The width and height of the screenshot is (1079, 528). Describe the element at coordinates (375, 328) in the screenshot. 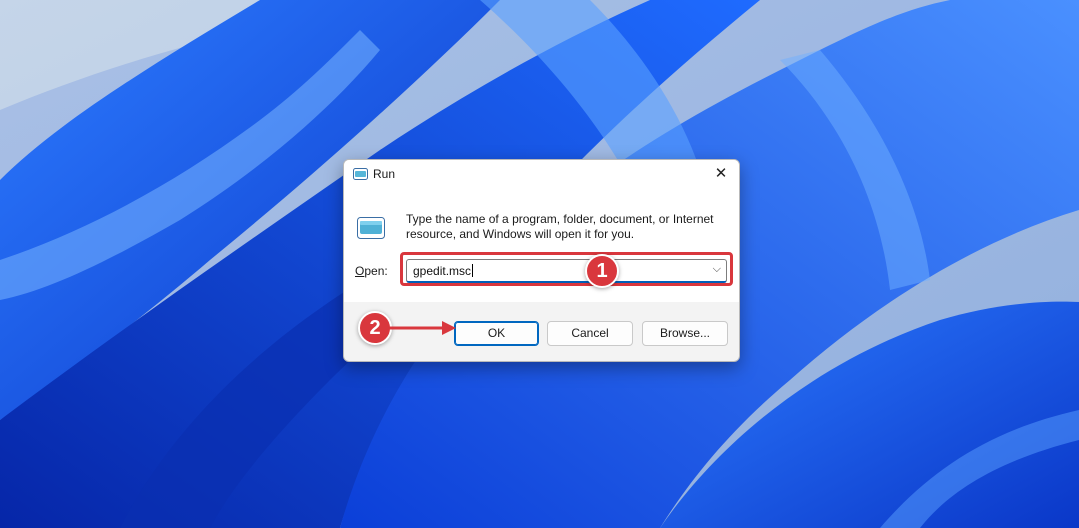

I see `step-2-marker: 2` at that location.